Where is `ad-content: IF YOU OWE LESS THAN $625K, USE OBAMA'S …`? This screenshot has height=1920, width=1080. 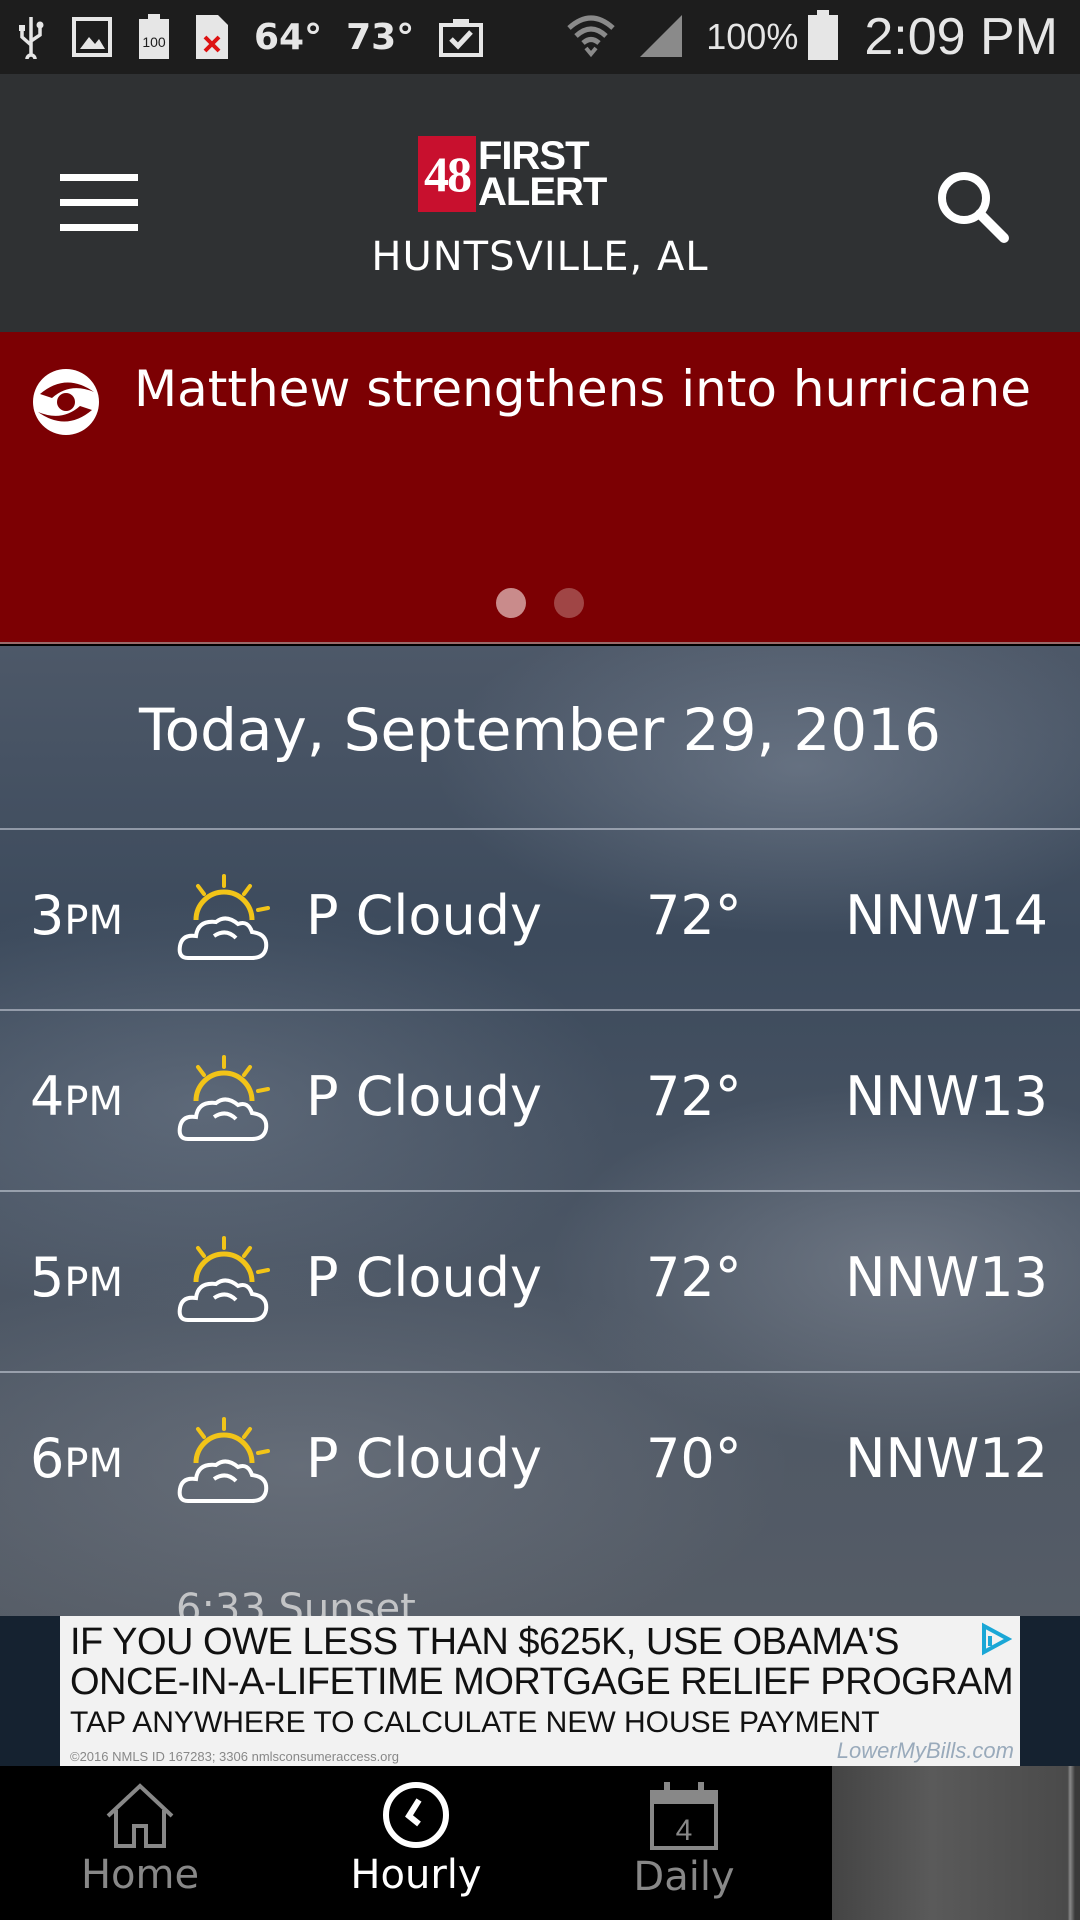
ad-content: IF YOU OWE LESS THAN $625K, USE OBAMA'S … is located at coordinates (540, 1691).